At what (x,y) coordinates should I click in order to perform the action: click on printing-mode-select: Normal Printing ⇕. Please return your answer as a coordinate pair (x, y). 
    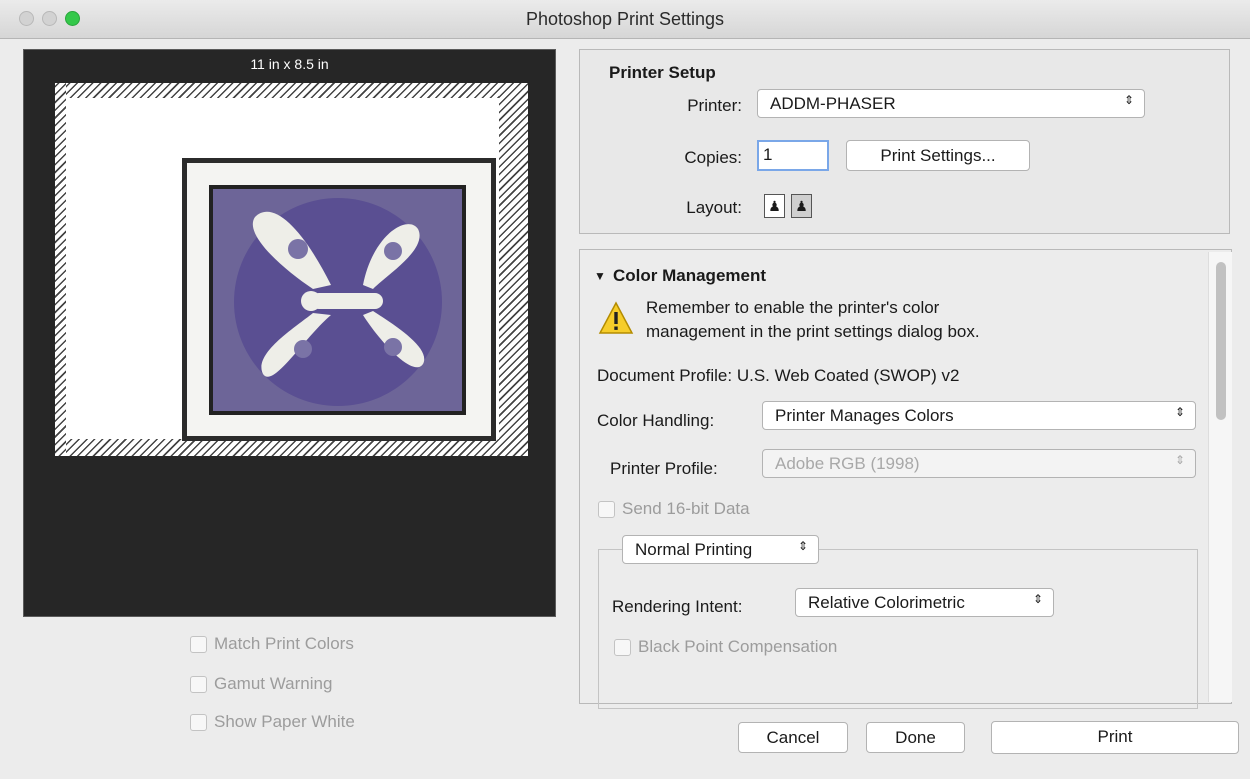
    Looking at the image, I should click on (720, 549).